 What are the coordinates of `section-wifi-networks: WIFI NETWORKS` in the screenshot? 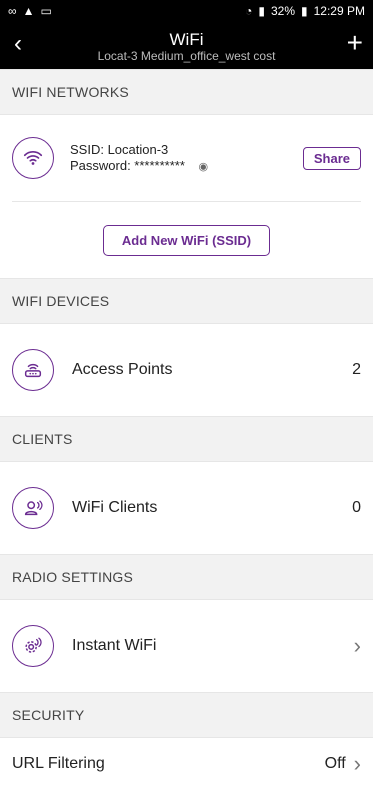 It's located at (186, 92).